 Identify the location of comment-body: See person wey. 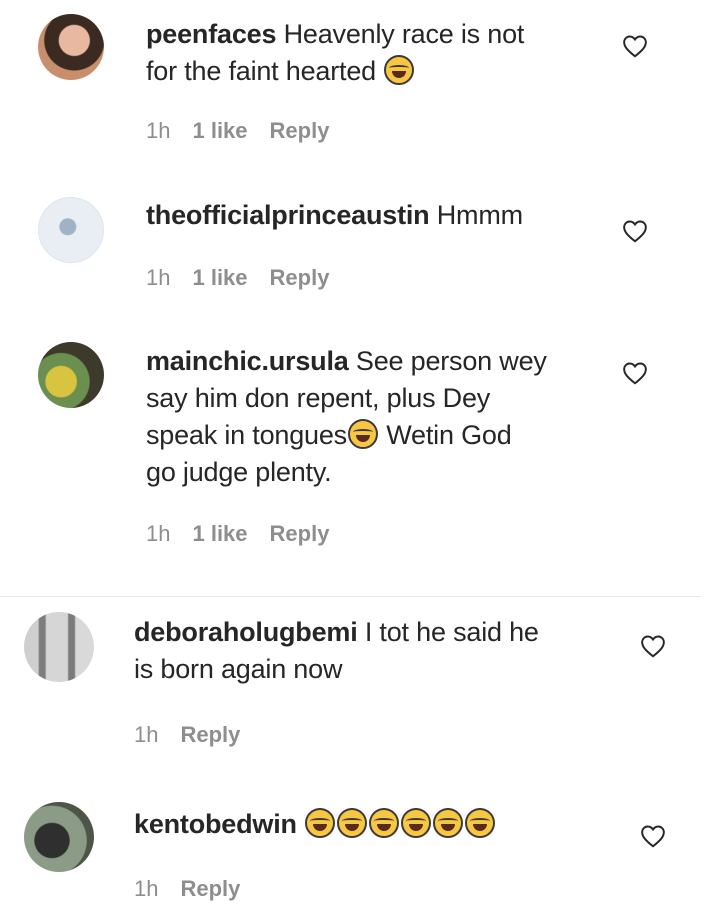
(447, 361).